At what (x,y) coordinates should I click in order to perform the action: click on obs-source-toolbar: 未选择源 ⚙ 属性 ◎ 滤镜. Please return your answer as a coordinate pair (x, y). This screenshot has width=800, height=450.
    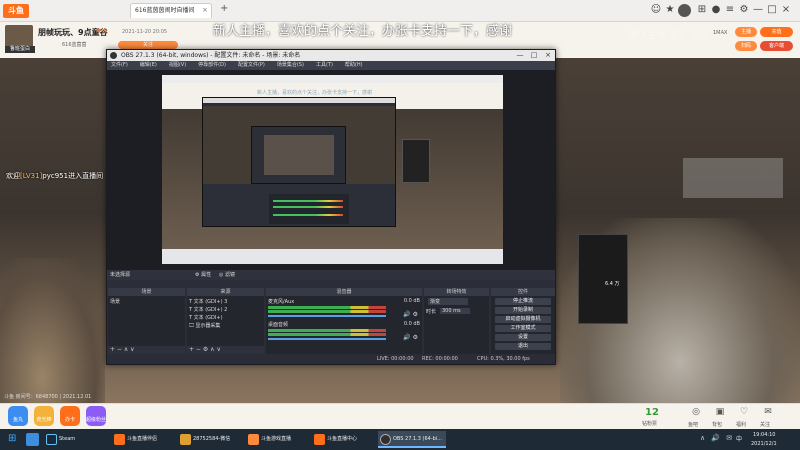
    Looking at the image, I should click on (331, 274).